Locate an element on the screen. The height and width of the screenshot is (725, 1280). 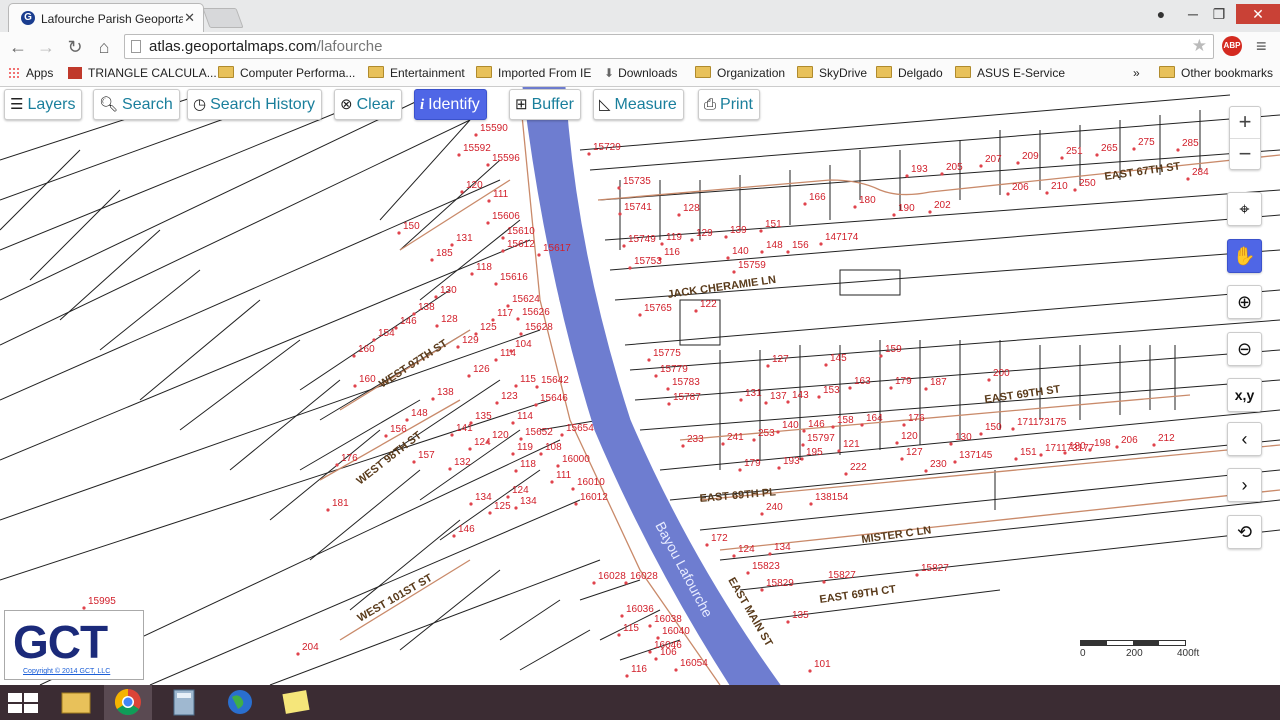
parcel-number-label: 193 is located at coordinates (791, 461).